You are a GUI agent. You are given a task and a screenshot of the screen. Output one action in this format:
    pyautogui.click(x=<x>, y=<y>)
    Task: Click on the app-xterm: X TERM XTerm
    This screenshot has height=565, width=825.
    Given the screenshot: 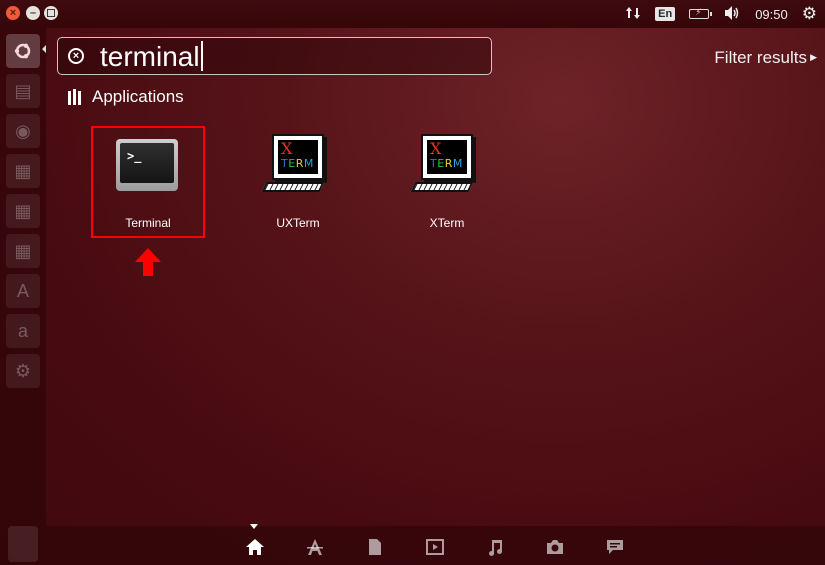 What is the action you would take?
    pyautogui.click(x=447, y=183)
    